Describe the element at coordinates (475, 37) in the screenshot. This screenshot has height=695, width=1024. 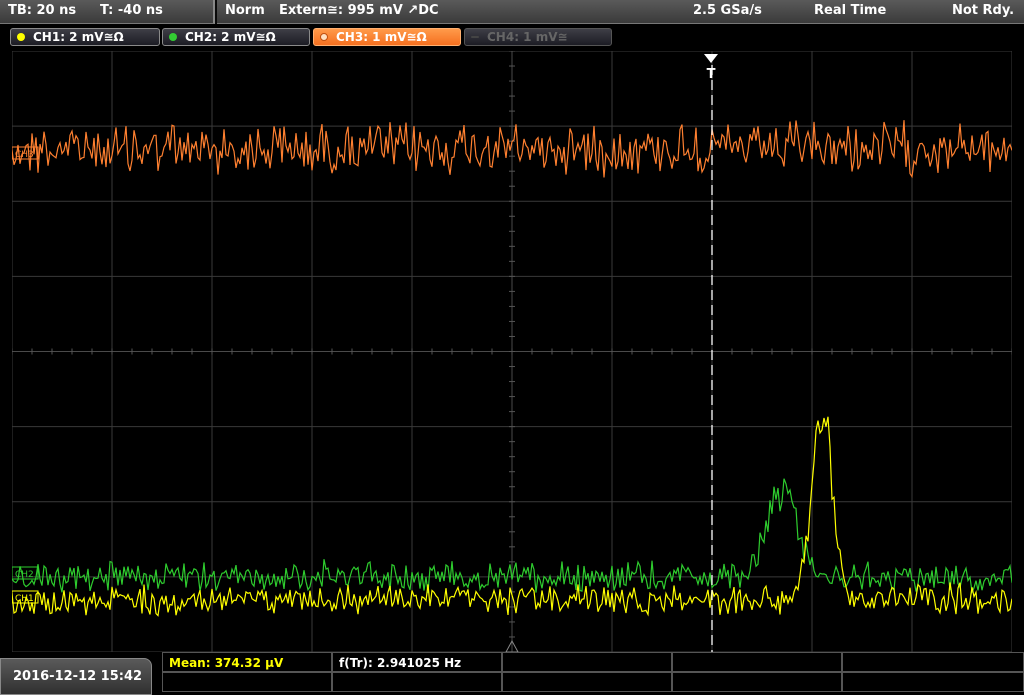
I see `channel-4-off-icon` at that location.